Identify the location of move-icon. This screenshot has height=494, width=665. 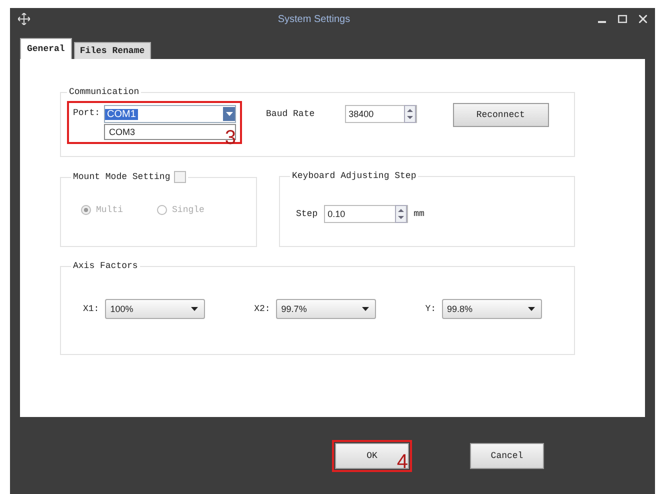
(24, 19).